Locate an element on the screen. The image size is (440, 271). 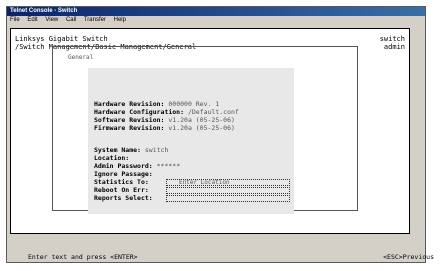
statistics-to-label: Statistics To: is located at coordinates (121, 182).